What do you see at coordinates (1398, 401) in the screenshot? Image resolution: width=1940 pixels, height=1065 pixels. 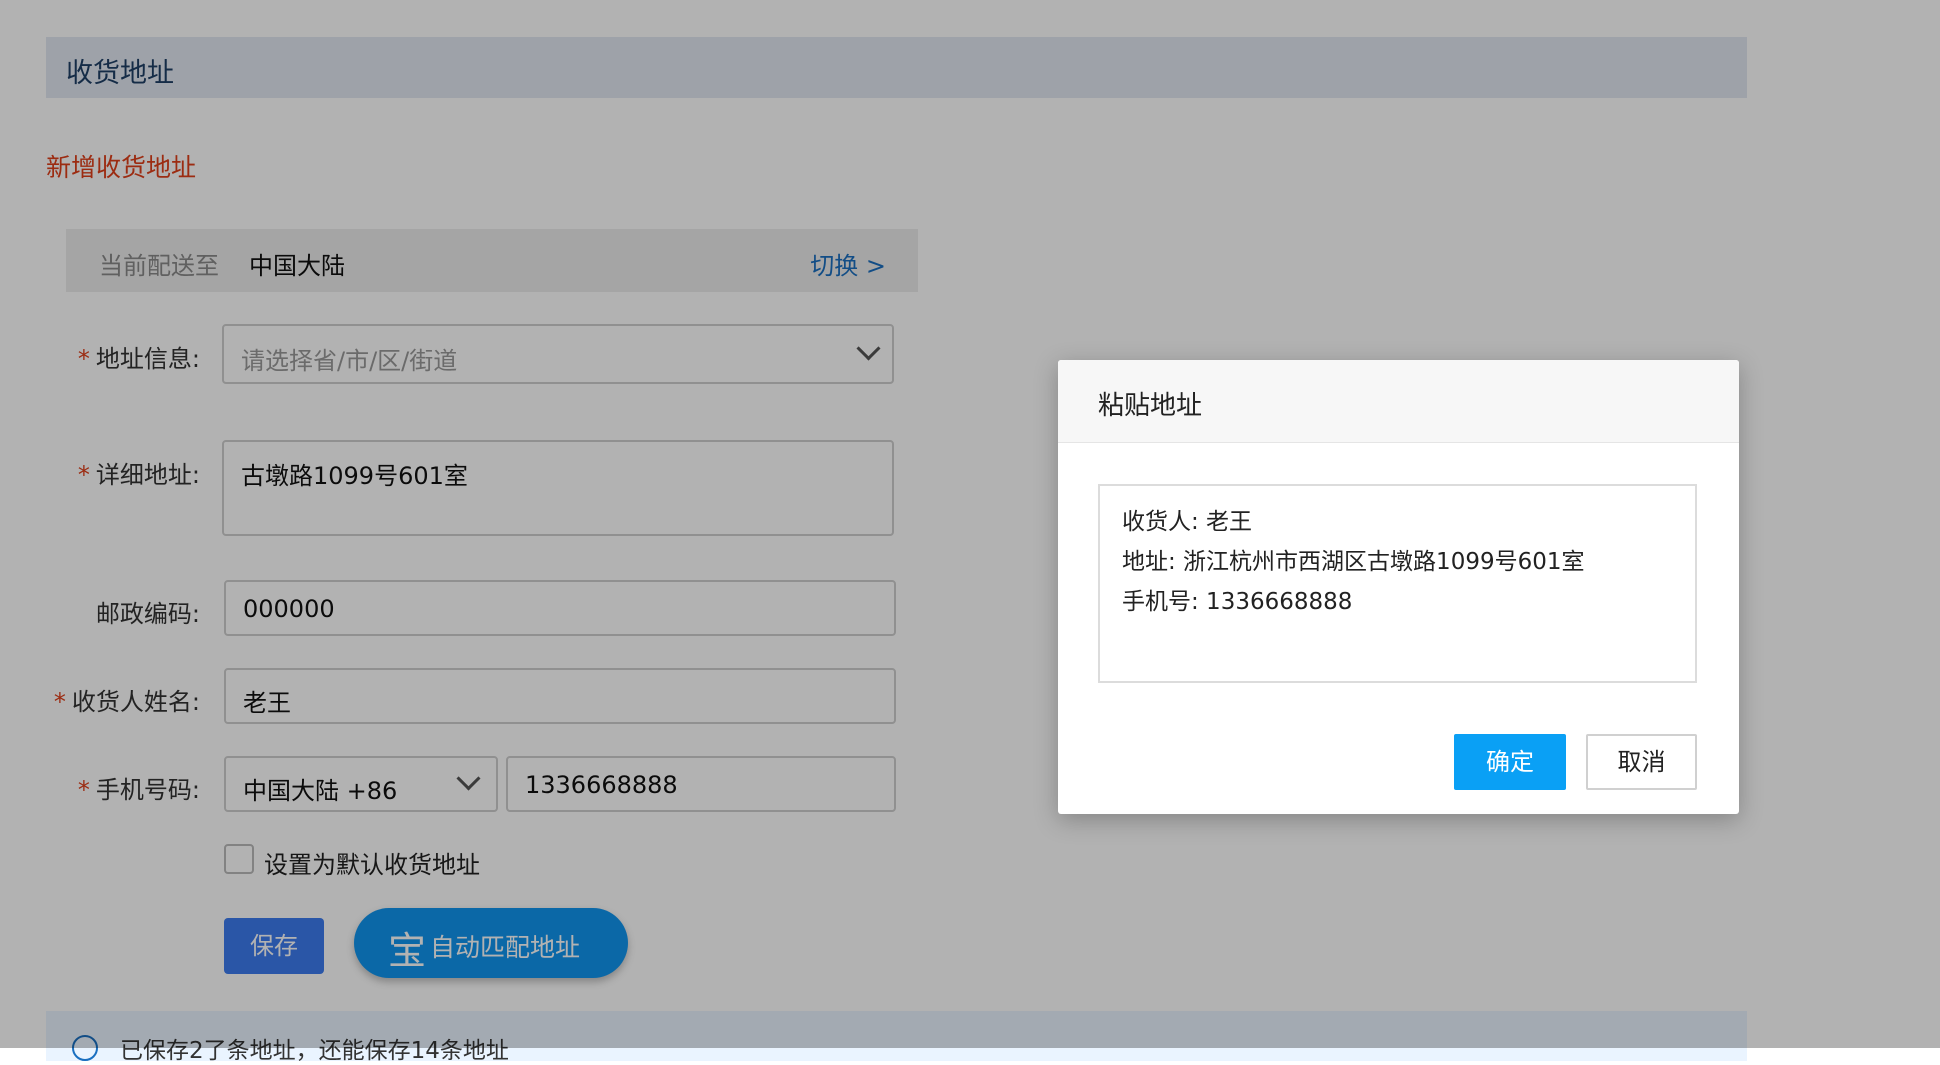 I see `dialog-header: 粘贴地址` at bounding box center [1398, 401].